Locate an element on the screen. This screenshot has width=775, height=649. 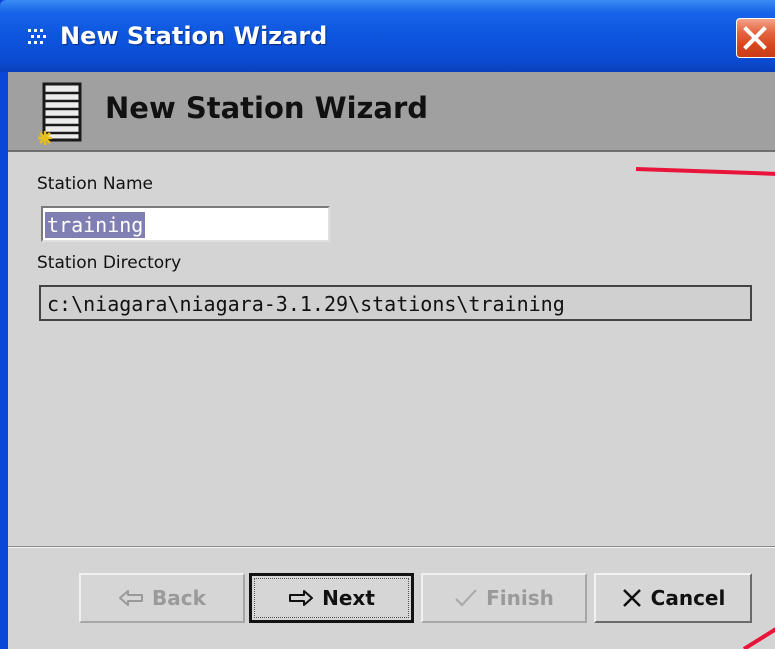
close-button is located at coordinates (755, 38).